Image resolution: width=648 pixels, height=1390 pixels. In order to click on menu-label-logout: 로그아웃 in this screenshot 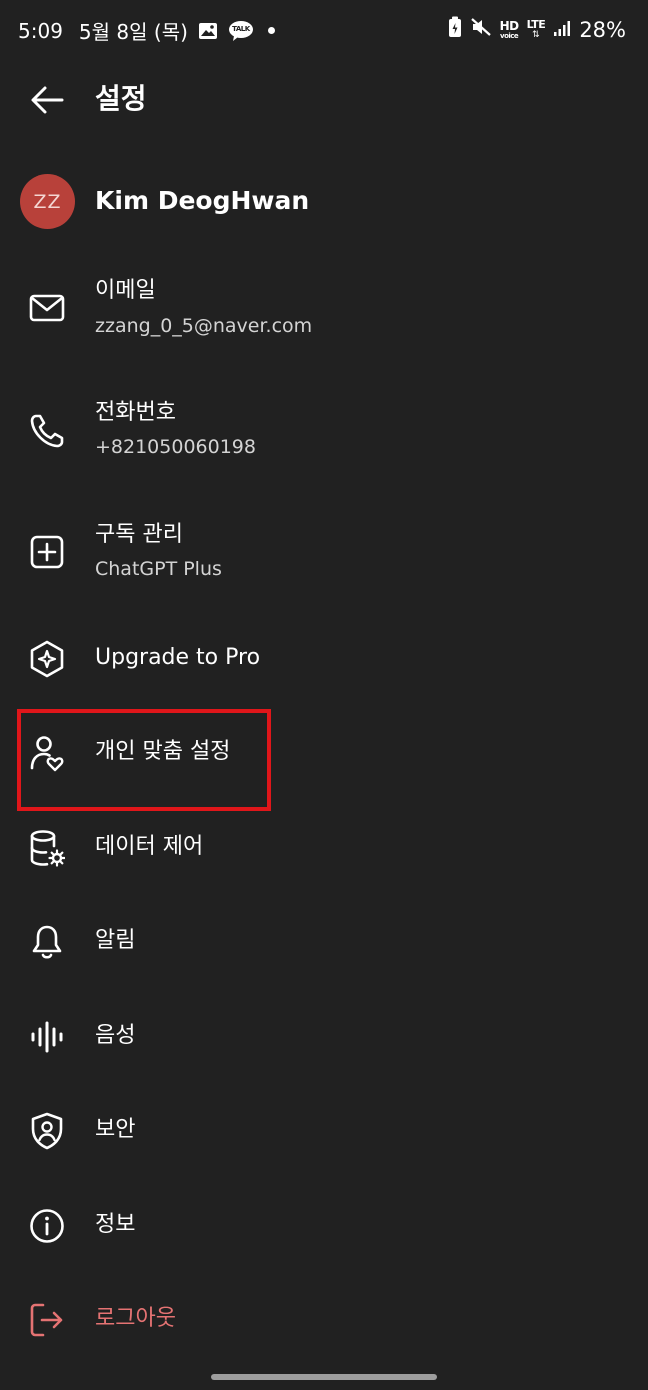, I will do `click(135, 1318)`.